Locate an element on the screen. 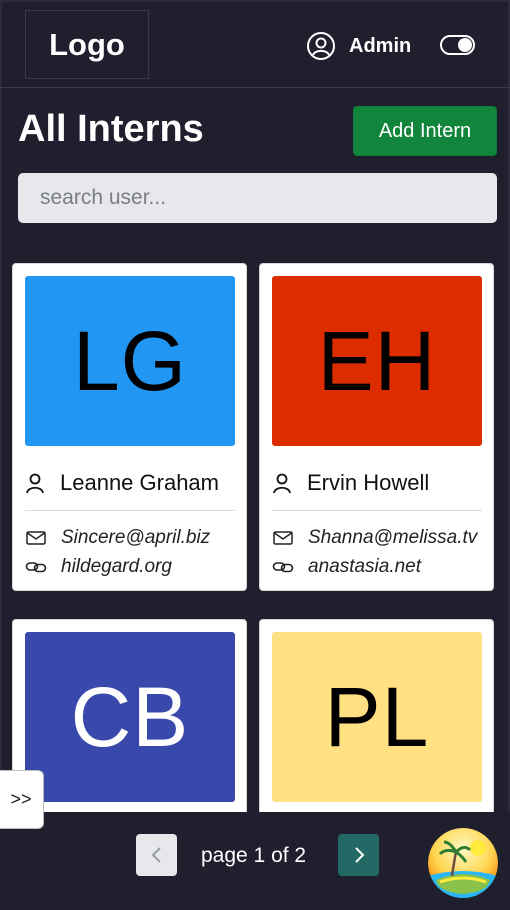 Image resolution: width=510 pixels, height=910 pixels. avatar-initials: EH is located at coordinates (377, 360).